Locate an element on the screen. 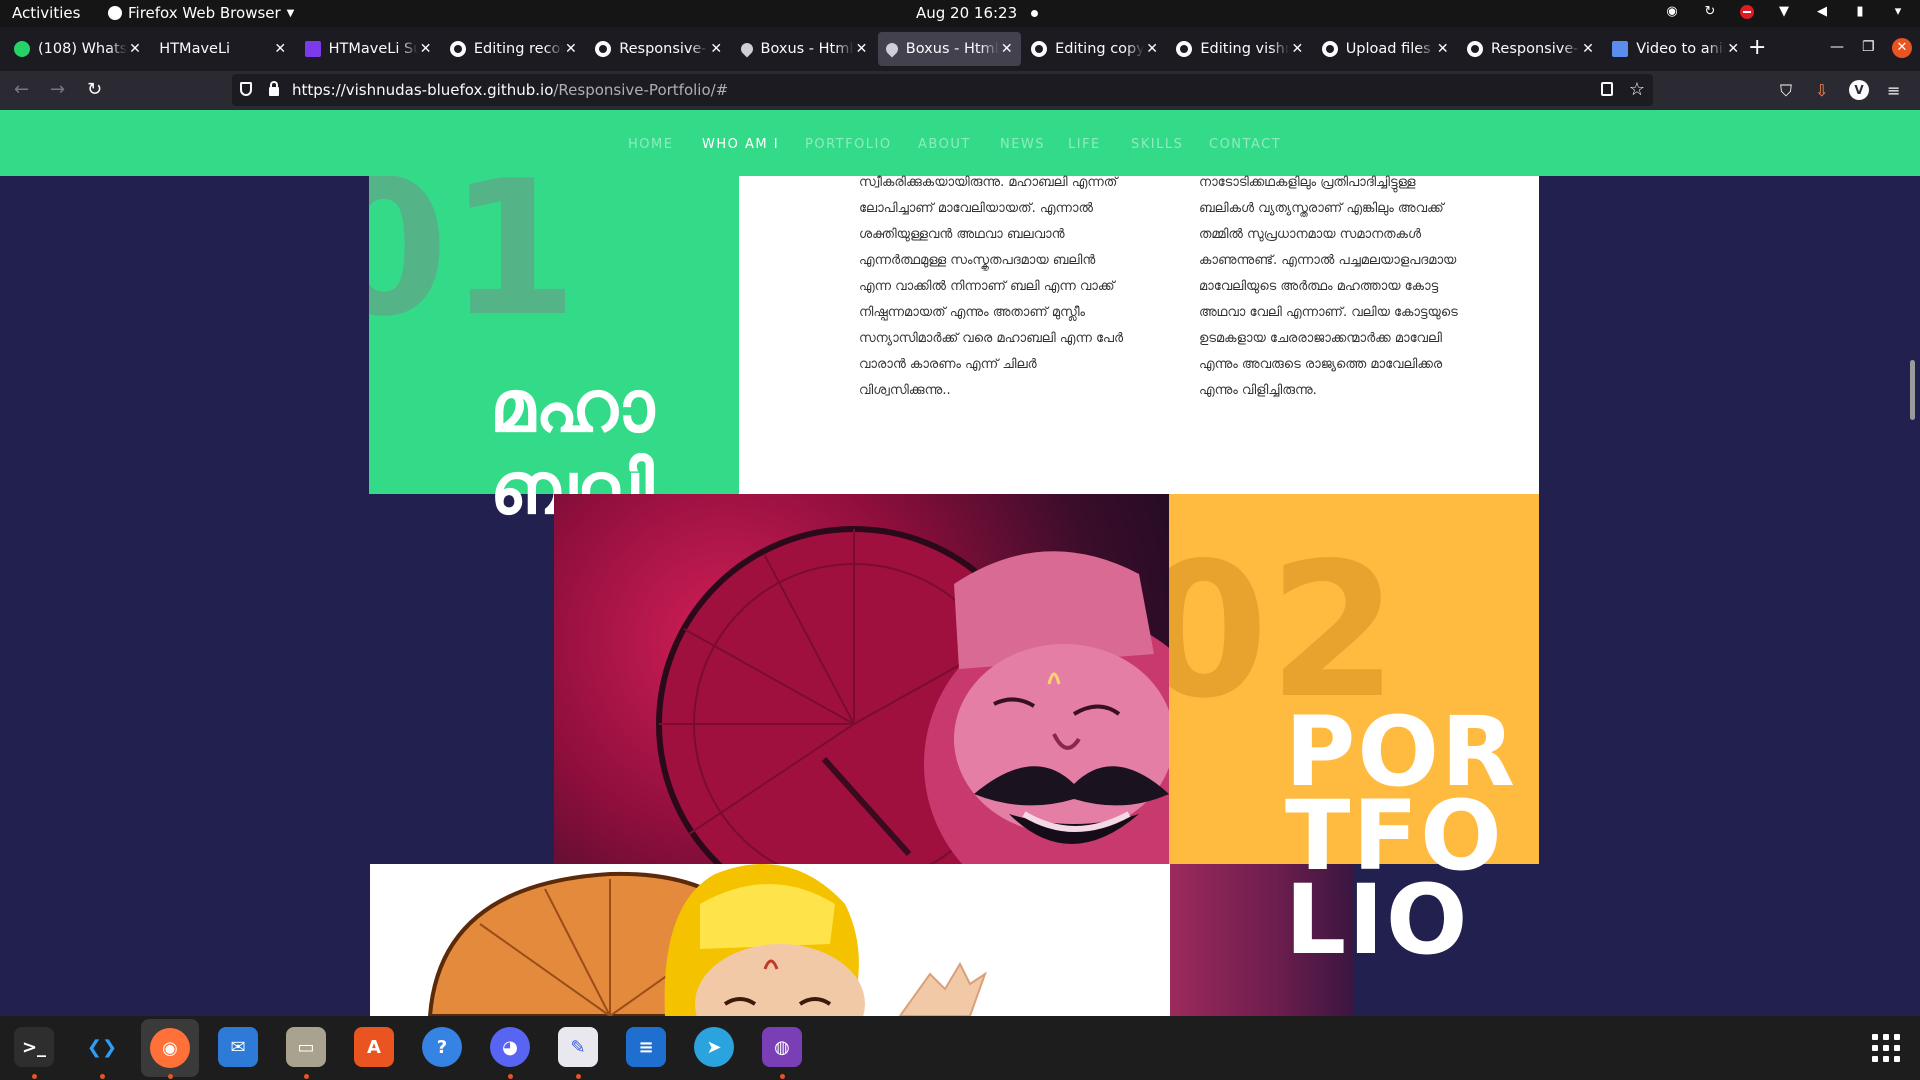  bookmark-star-icon: ☆ is located at coordinates (1637, 89).